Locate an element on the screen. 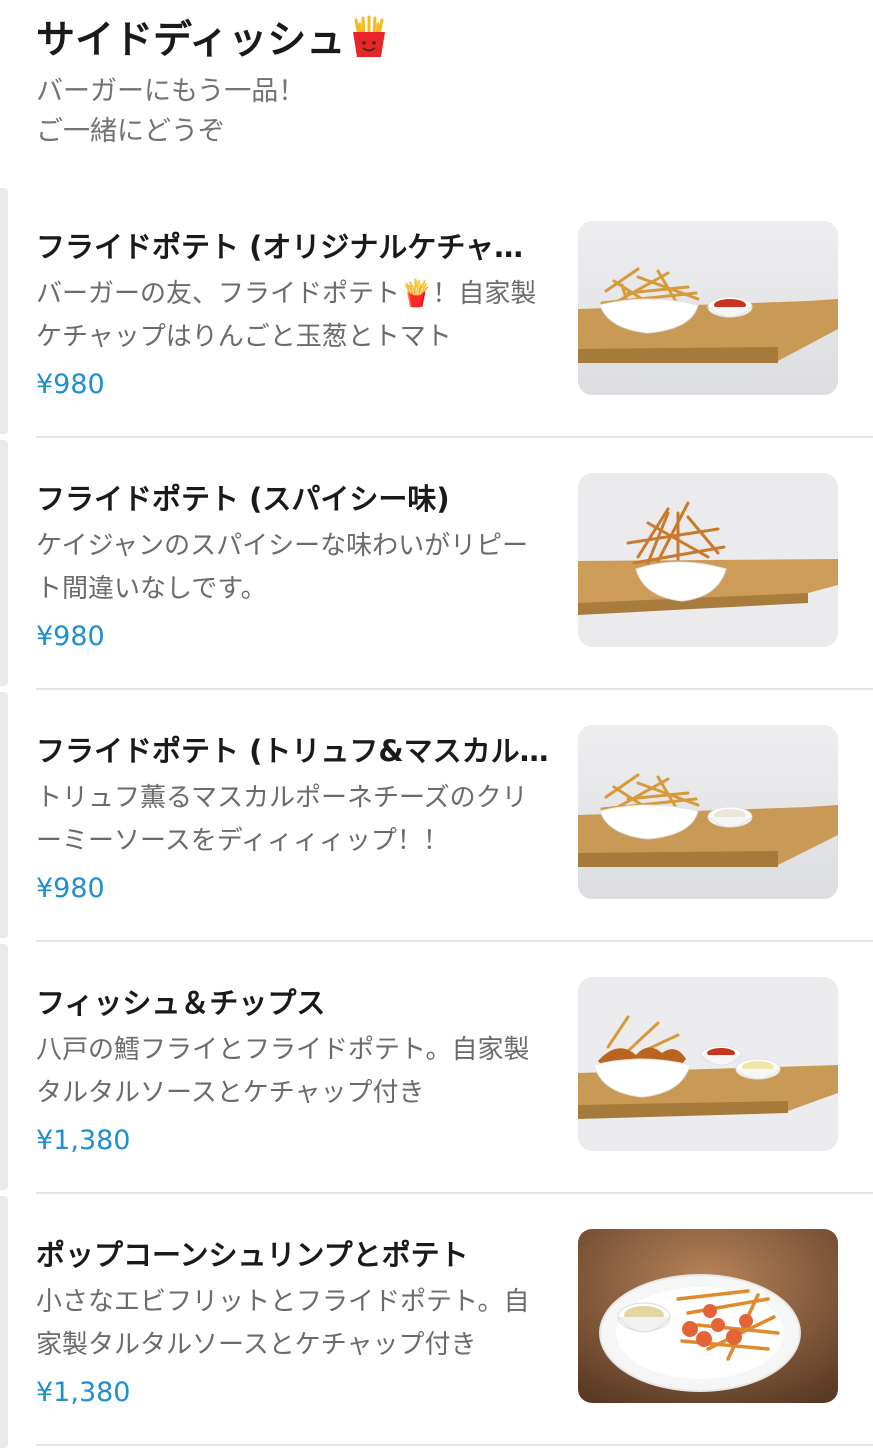  section-header: サイドディッシュ バーガーにもう一品！ ご一緒にどうぞ is located at coordinates (436, 83).